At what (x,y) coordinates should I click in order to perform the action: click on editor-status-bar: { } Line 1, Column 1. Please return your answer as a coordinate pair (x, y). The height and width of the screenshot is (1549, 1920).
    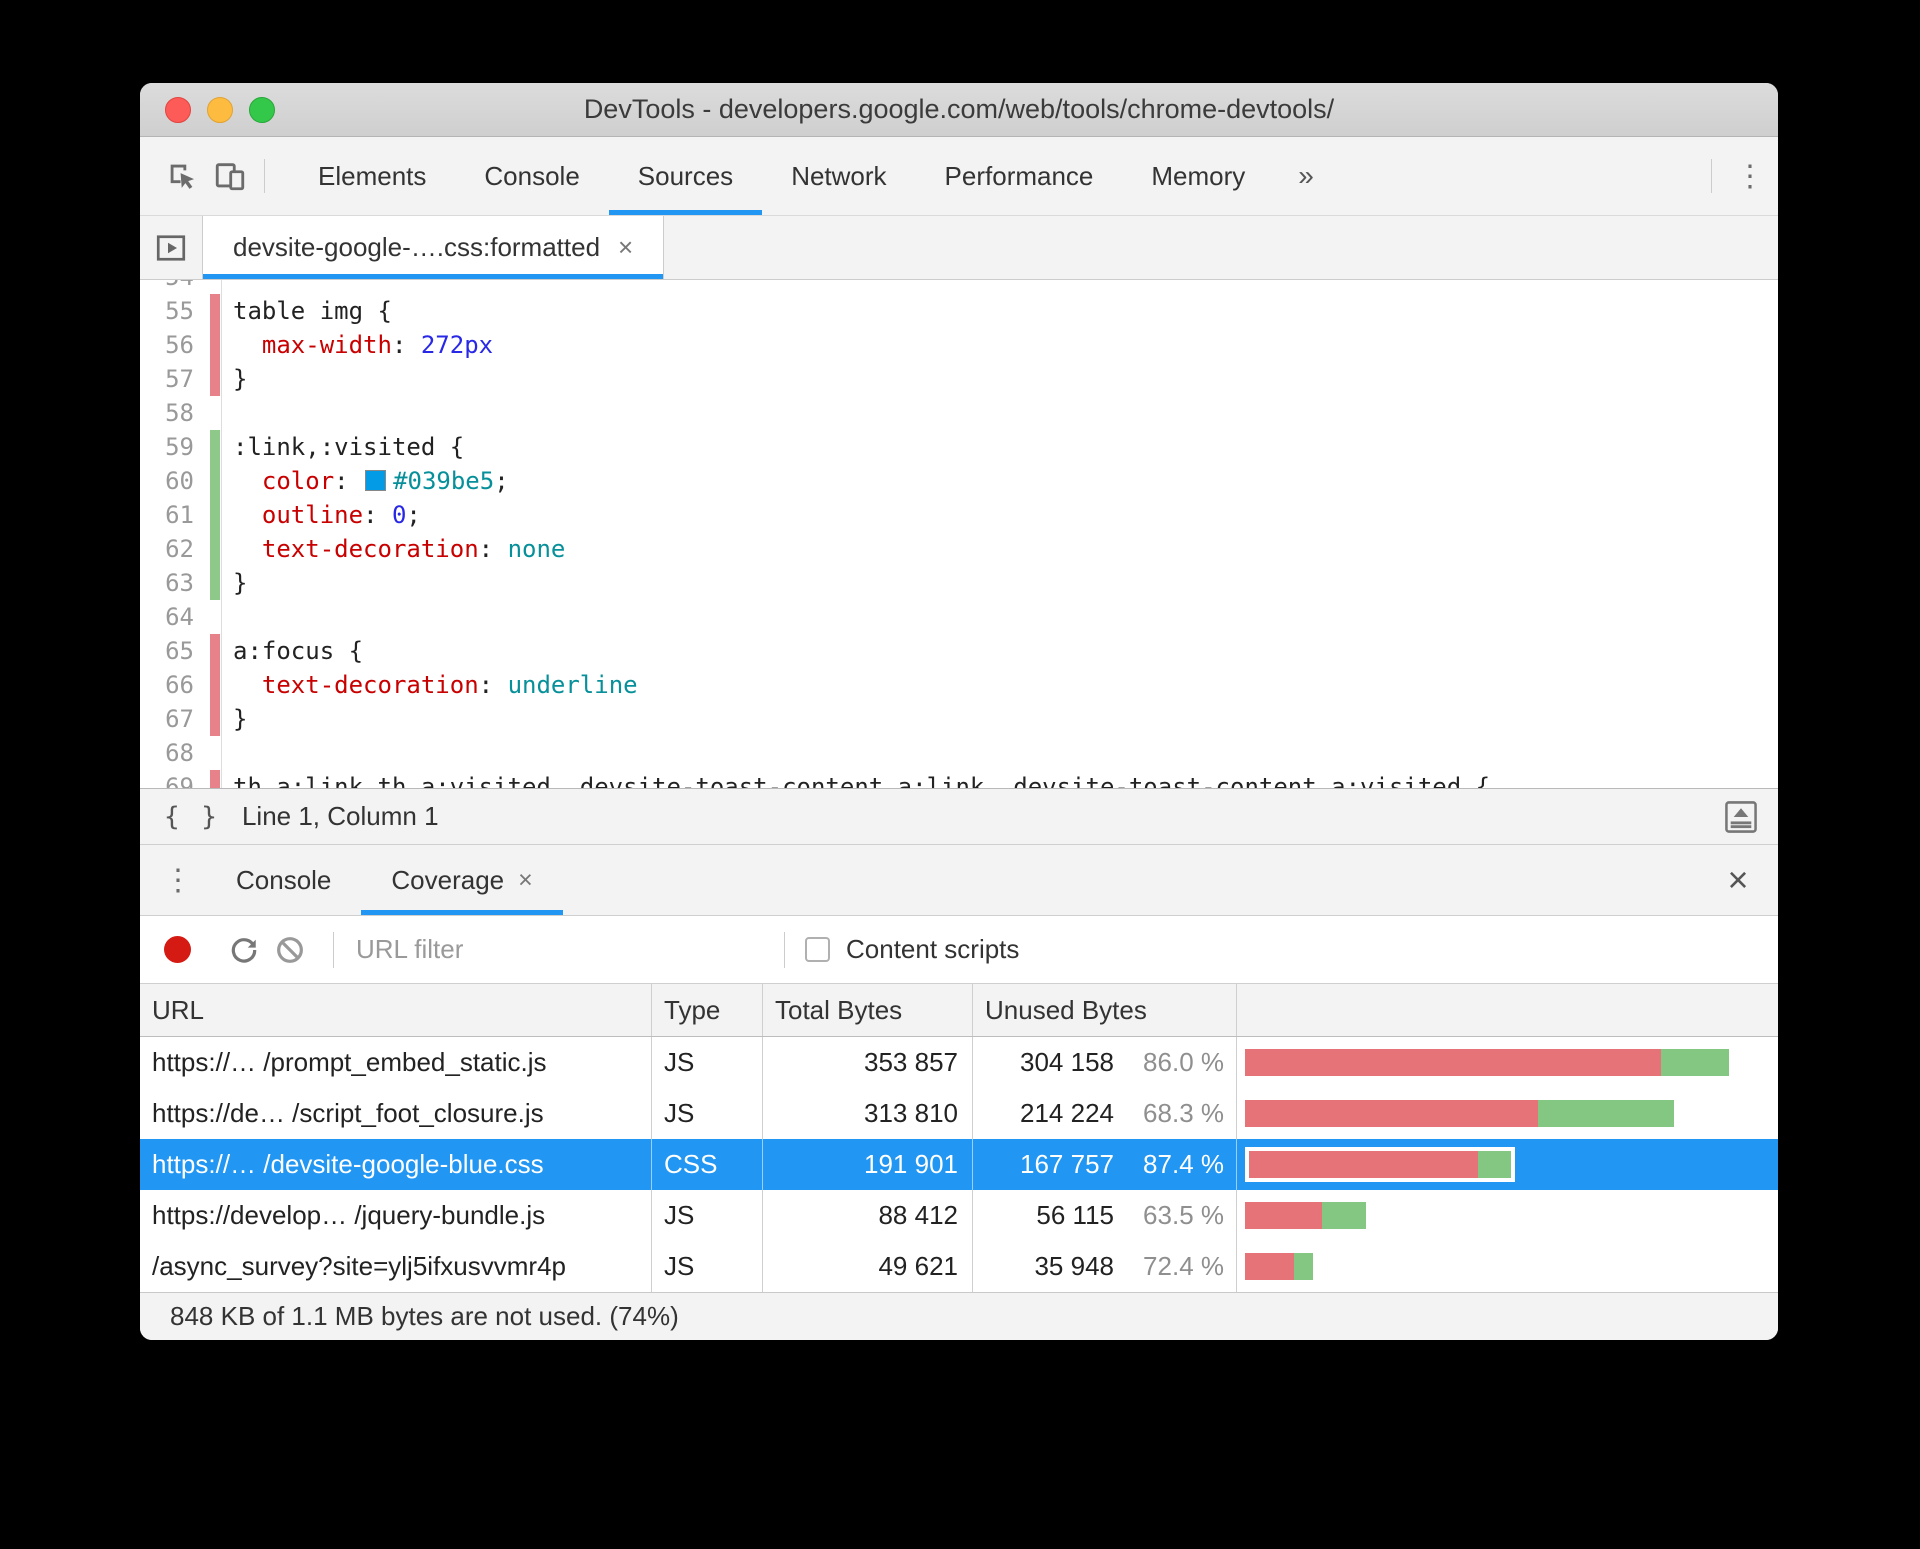
    Looking at the image, I should click on (959, 816).